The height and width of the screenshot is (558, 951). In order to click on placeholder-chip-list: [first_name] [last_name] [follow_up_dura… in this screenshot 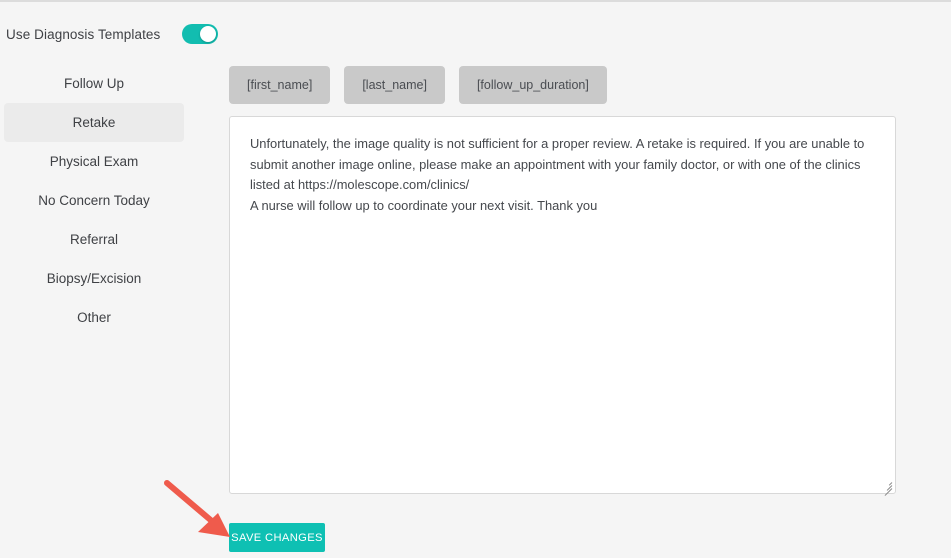, I will do `click(418, 85)`.